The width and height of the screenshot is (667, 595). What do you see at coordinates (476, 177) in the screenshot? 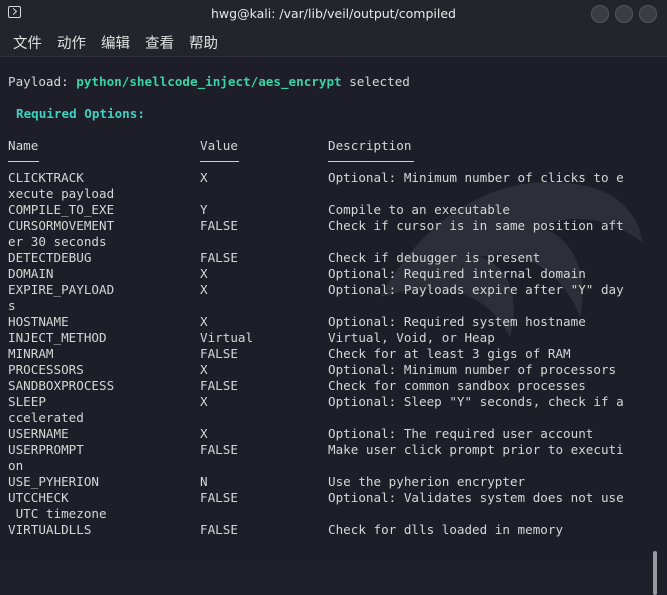
I see `option-description: Optional: Minimum number of clicks to e` at bounding box center [476, 177].